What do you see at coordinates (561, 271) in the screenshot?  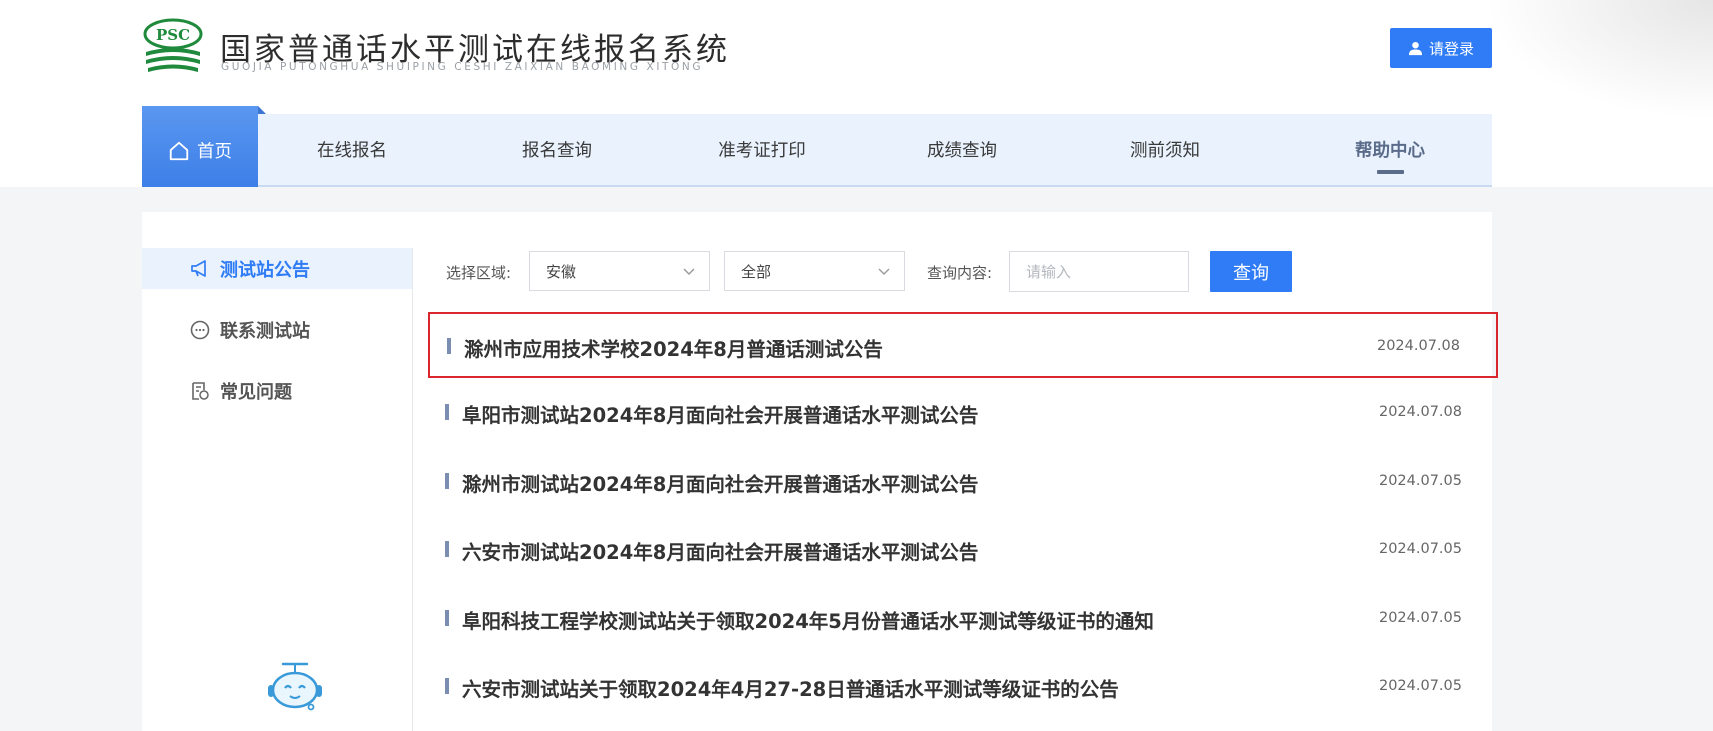 I see `region-select-value: 安徽` at bounding box center [561, 271].